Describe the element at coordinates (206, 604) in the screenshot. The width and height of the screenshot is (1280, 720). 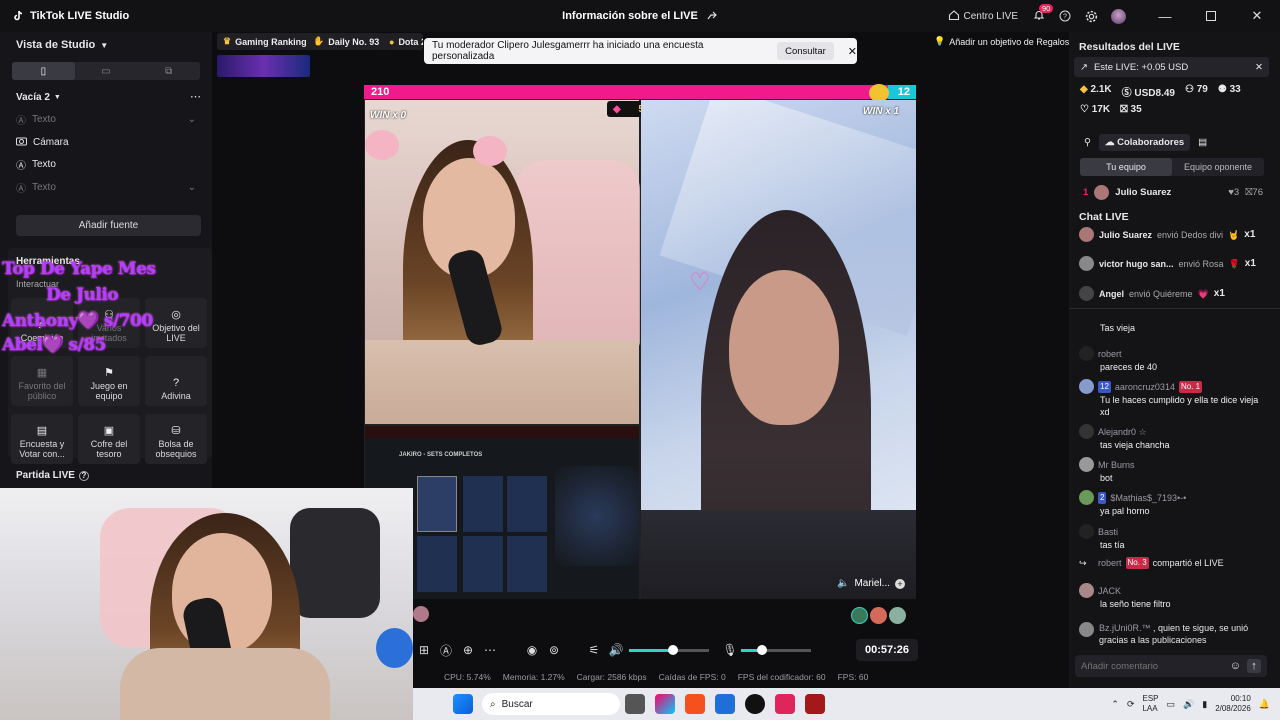
I see `webcam-preview` at that location.